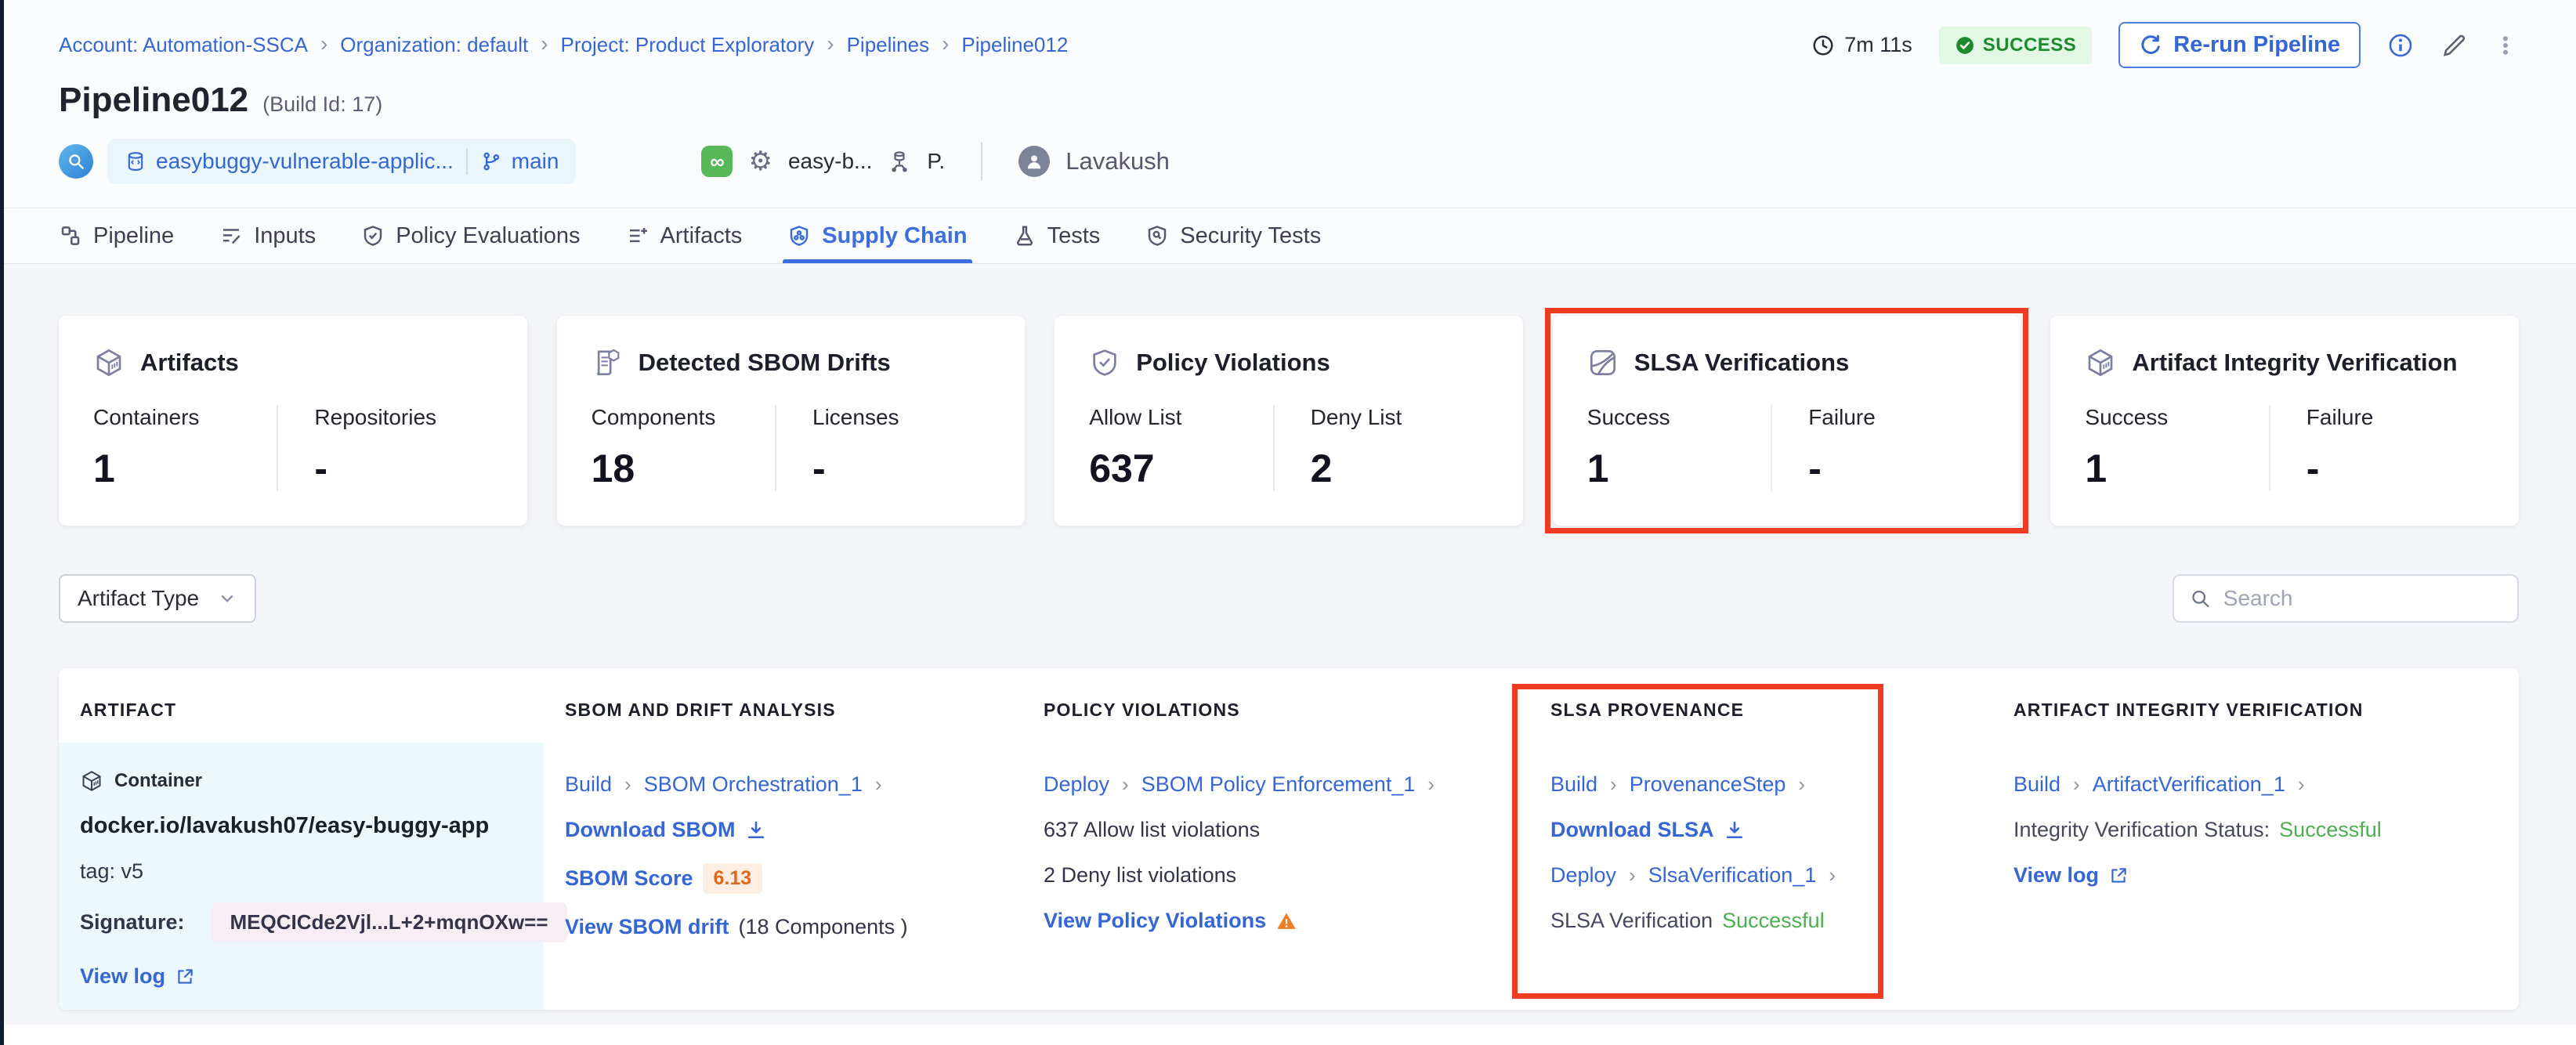 This screenshot has height=1045, width=2576. What do you see at coordinates (889, 45) in the screenshot?
I see `breadcrumb-pipelines: Pipelines` at bounding box center [889, 45].